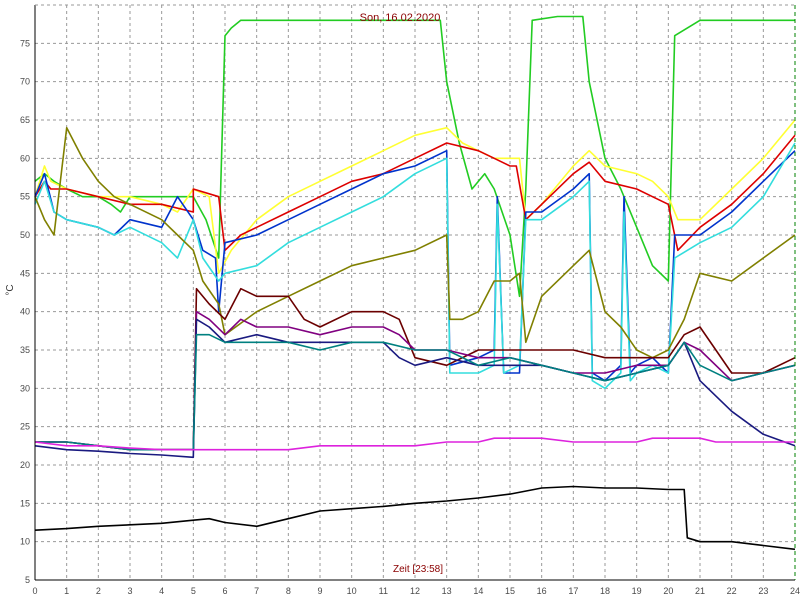 This screenshot has width=800, height=600. What do you see at coordinates (605, 591) in the screenshot?
I see `x-tick-label: 18` at bounding box center [605, 591].